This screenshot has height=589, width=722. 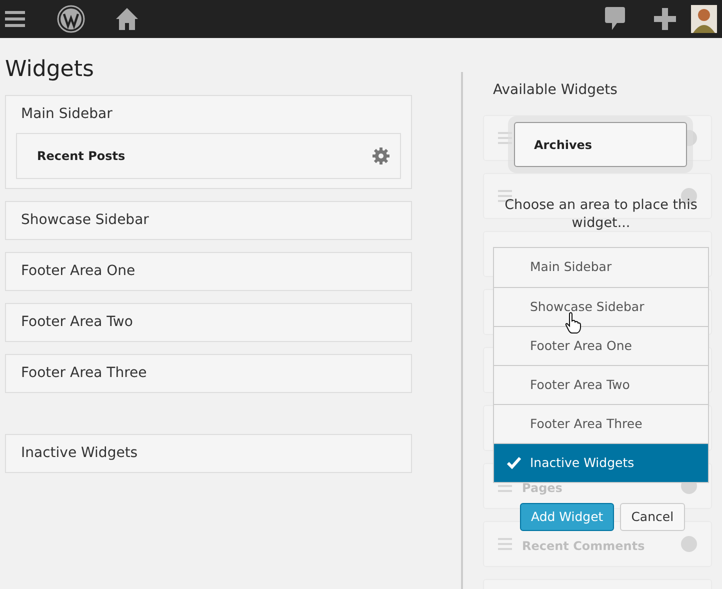 I want to click on checkmark-icon, so click(x=514, y=463).